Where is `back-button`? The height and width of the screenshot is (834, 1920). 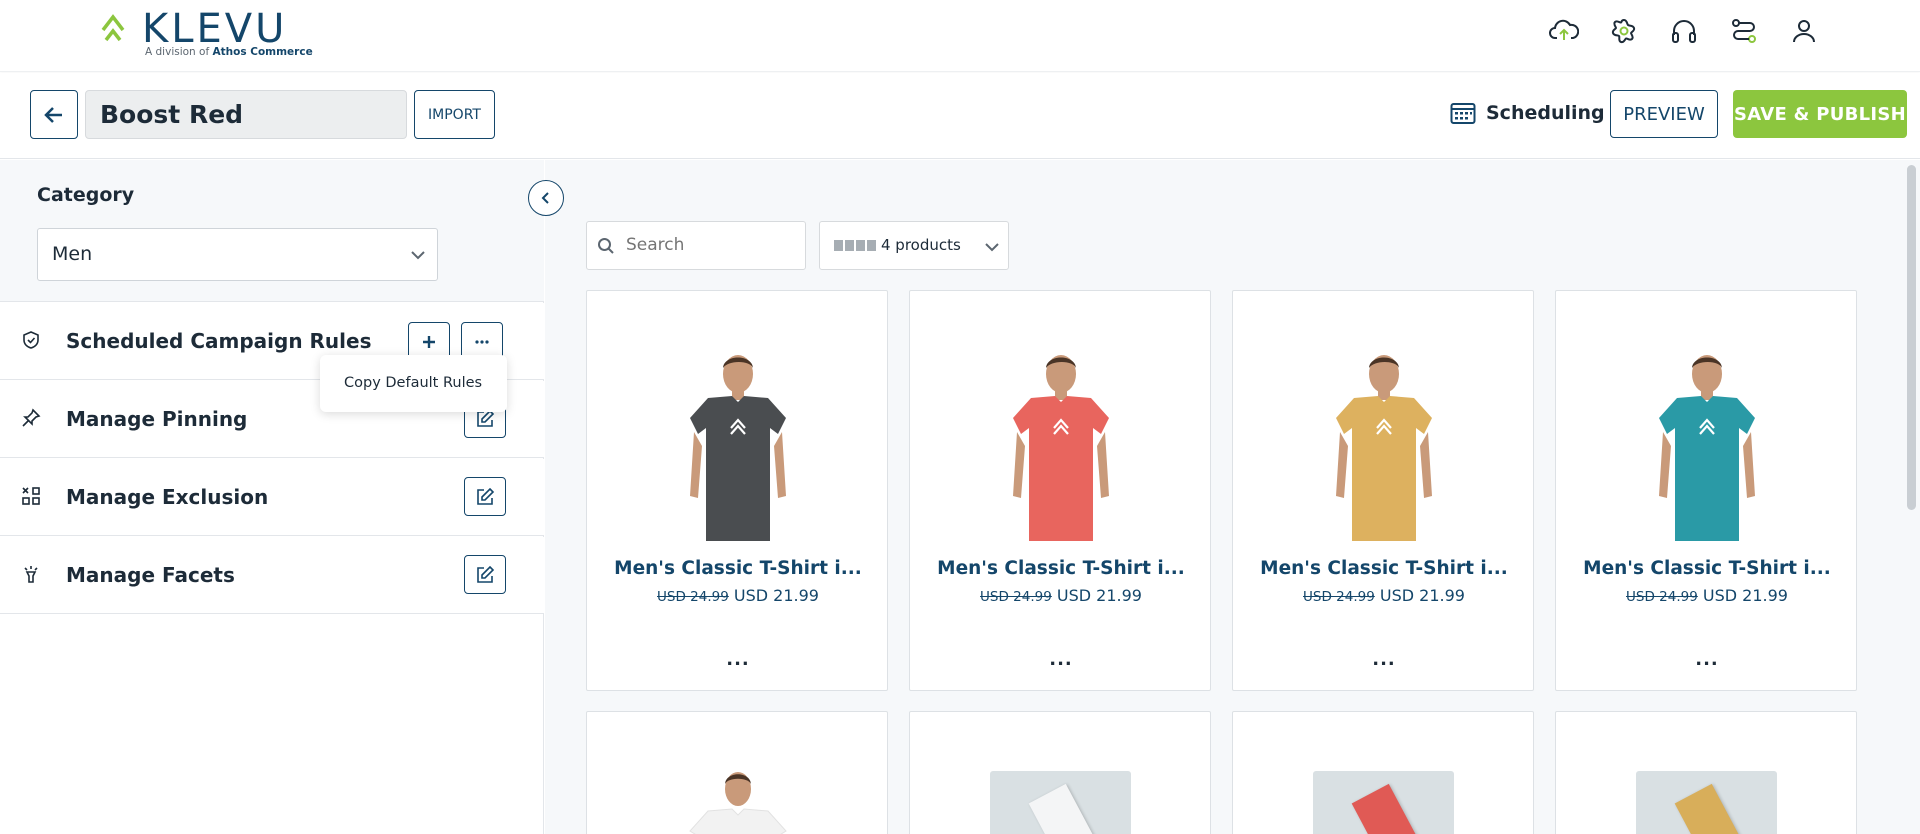 back-button is located at coordinates (54, 114).